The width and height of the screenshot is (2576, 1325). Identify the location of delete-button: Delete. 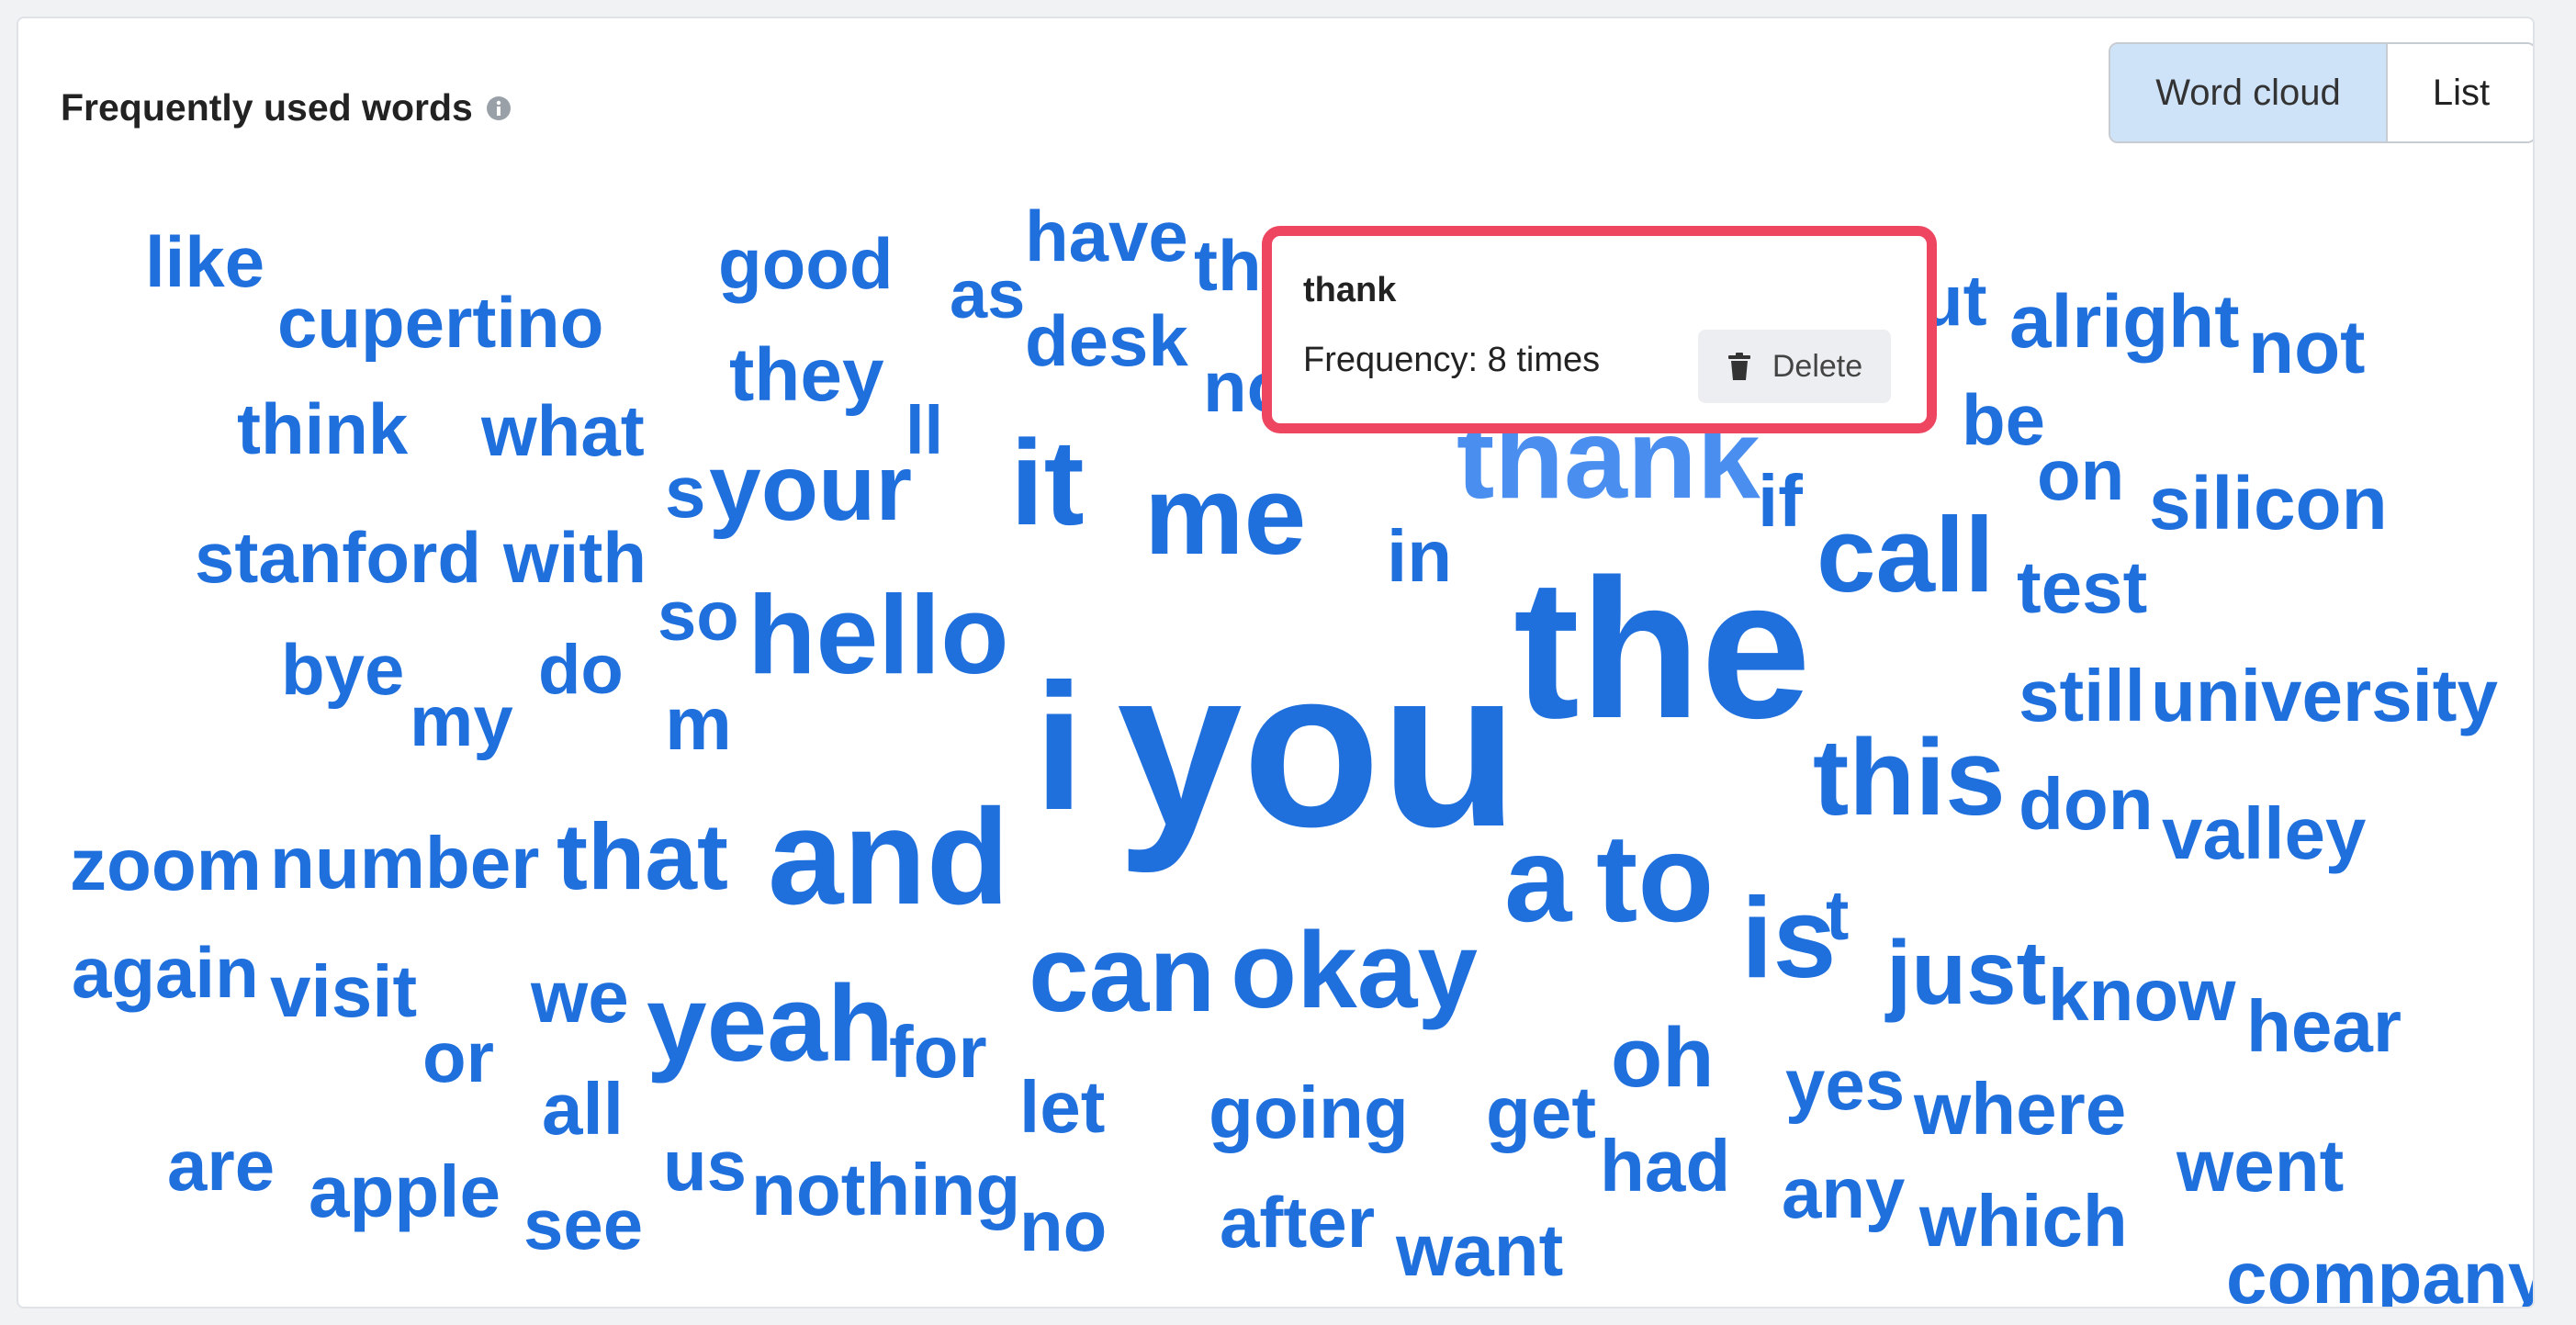
(1794, 366).